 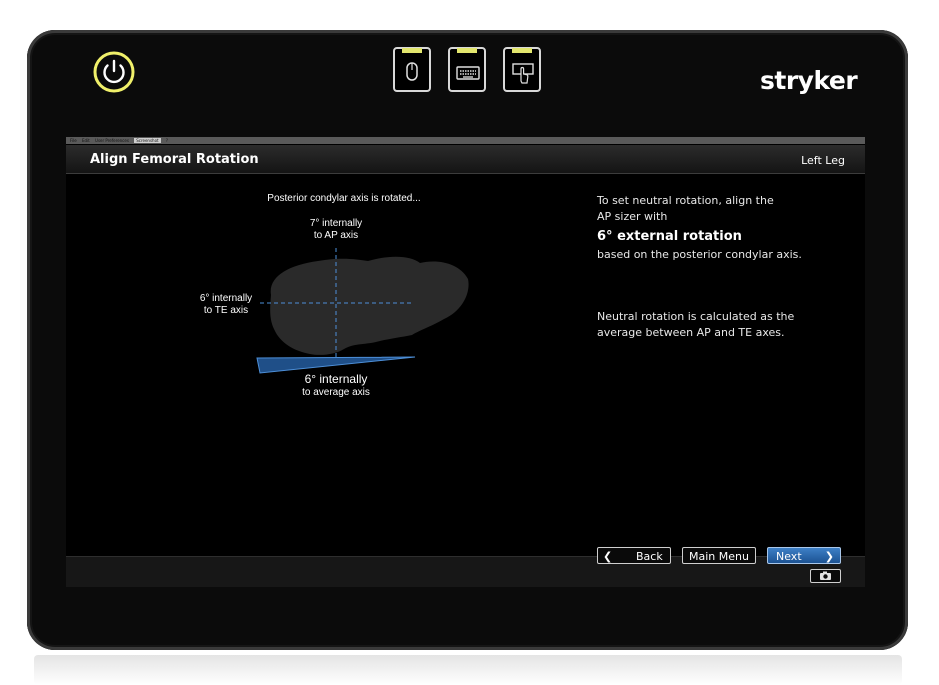 I want to click on next-label: Next, so click(x=789, y=556).